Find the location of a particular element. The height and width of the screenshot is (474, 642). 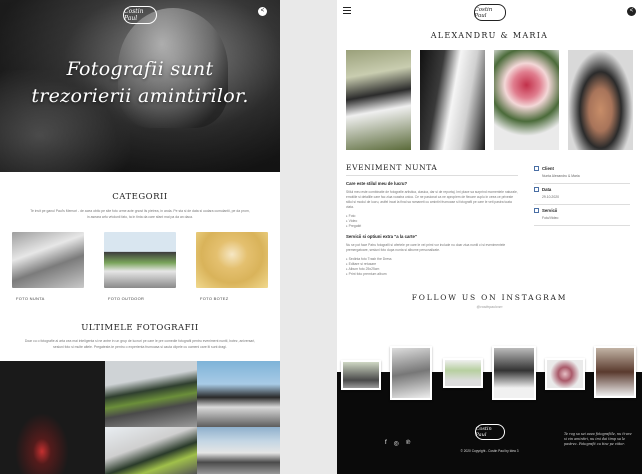

category-card-botez: FOTO BOTEZ is located at coordinates (232, 266).